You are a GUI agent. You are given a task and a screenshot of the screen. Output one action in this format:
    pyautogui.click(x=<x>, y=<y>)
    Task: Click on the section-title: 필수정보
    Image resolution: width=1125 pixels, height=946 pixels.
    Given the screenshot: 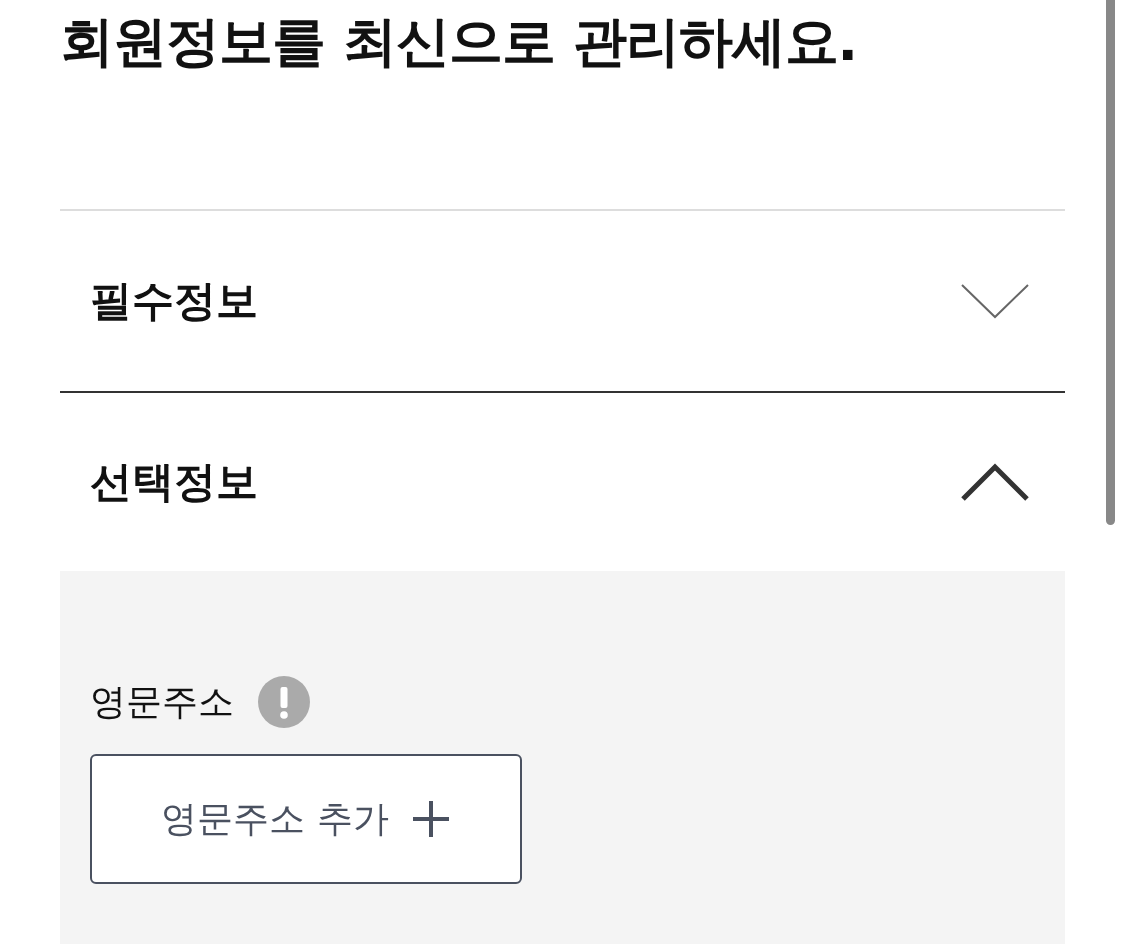 What is the action you would take?
    pyautogui.click(x=174, y=301)
    